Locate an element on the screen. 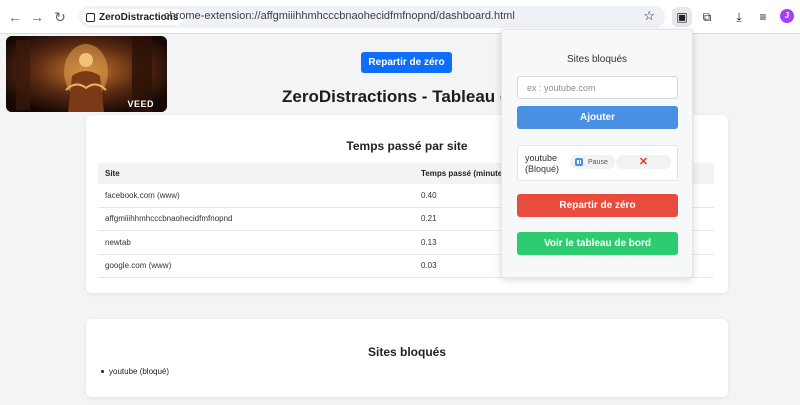 The height and width of the screenshot is (405, 800). remove-button: ✕ is located at coordinates (643, 162).